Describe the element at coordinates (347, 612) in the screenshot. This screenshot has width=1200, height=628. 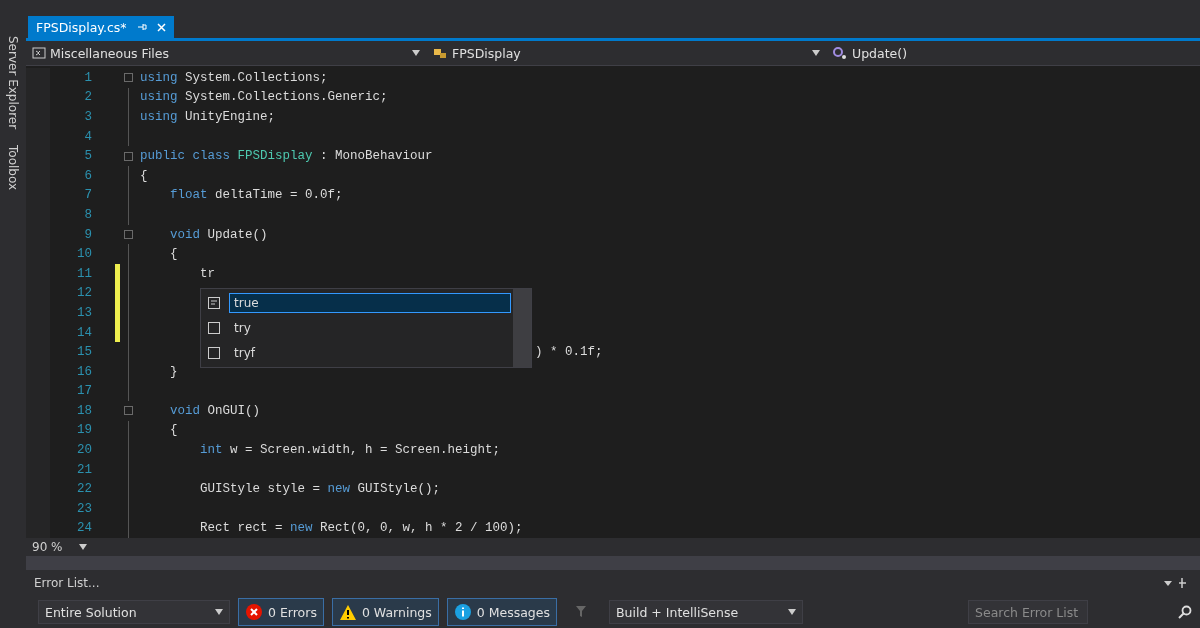
I see `warning-icon` at that location.